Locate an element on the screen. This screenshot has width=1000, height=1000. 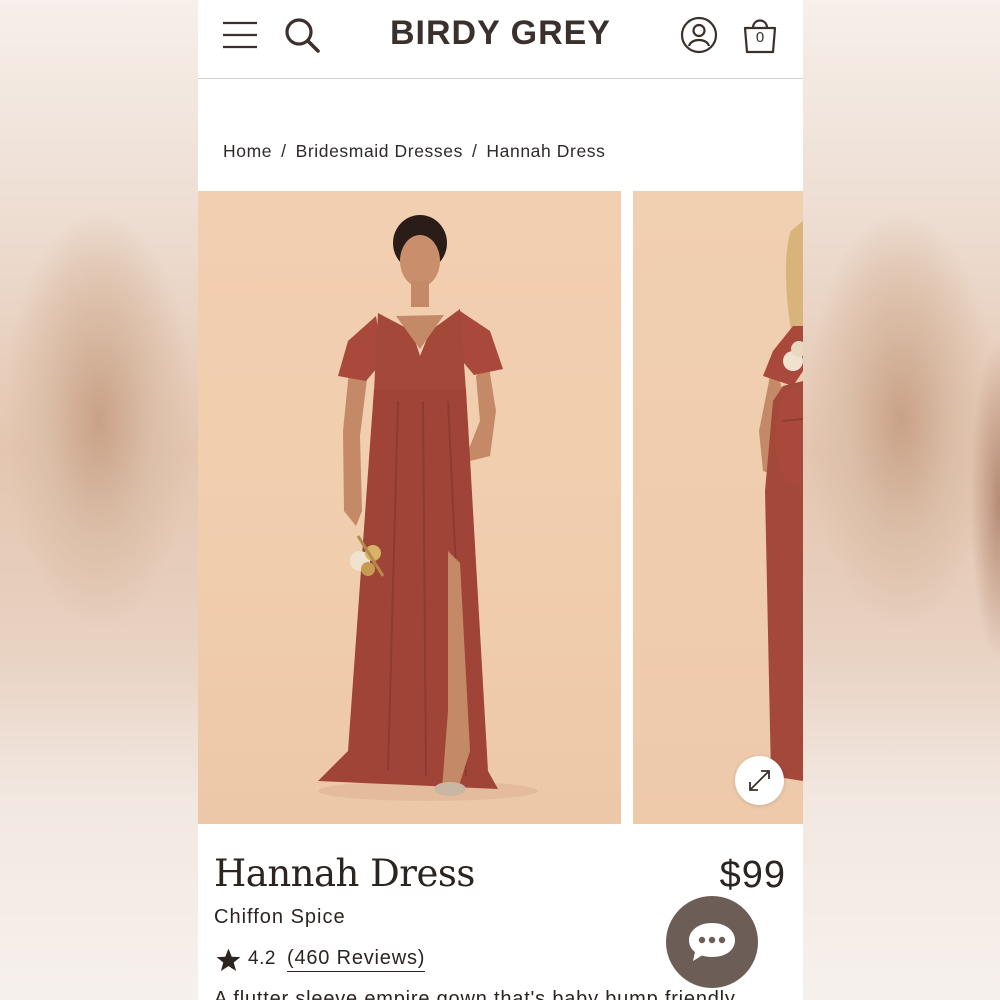
chat-bubble-icon is located at coordinates (712, 942).